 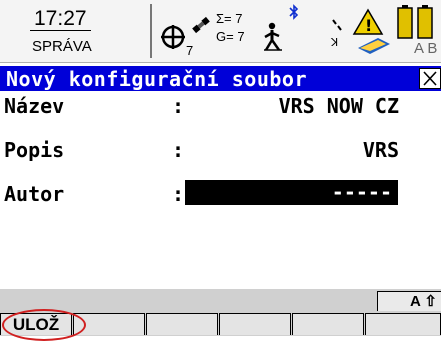 I want to click on field-label-author: Autor, so click(x=34, y=194).